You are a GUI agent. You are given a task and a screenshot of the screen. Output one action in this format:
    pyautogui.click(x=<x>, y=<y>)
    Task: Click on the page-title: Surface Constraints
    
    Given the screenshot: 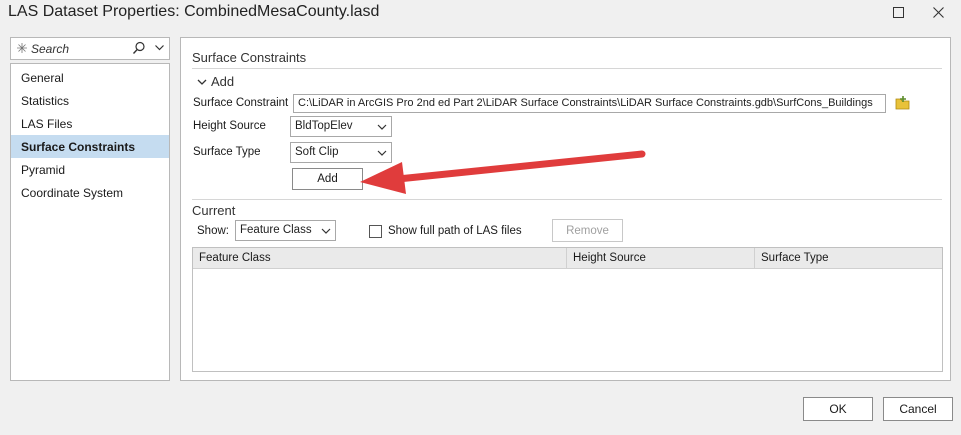 What is the action you would take?
    pyautogui.click(x=249, y=57)
    